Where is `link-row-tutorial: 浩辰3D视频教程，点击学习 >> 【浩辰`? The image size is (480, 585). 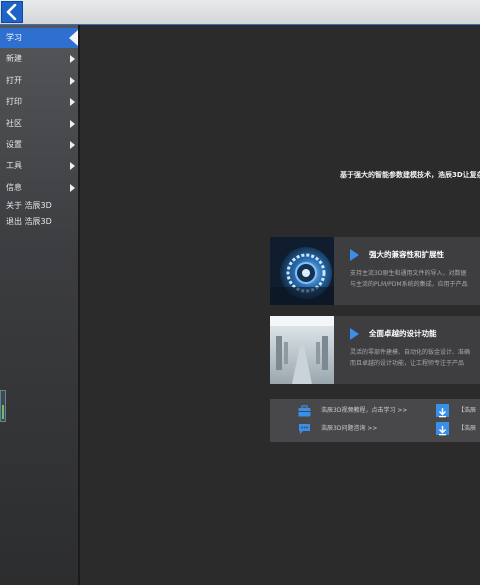
link-row-tutorial: 浩辰3D视频教程，点击学习 >> 【浩辰 is located at coordinates (375, 411).